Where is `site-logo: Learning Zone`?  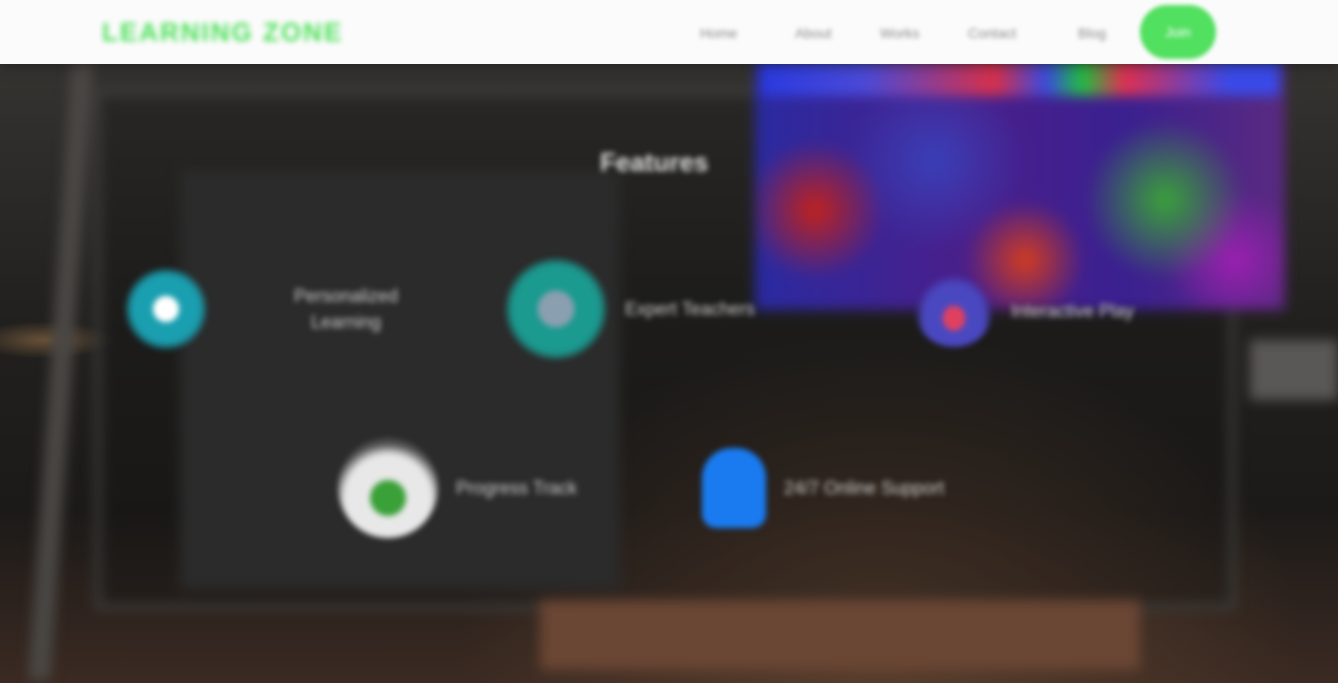 site-logo: Learning Zone is located at coordinates (227, 32).